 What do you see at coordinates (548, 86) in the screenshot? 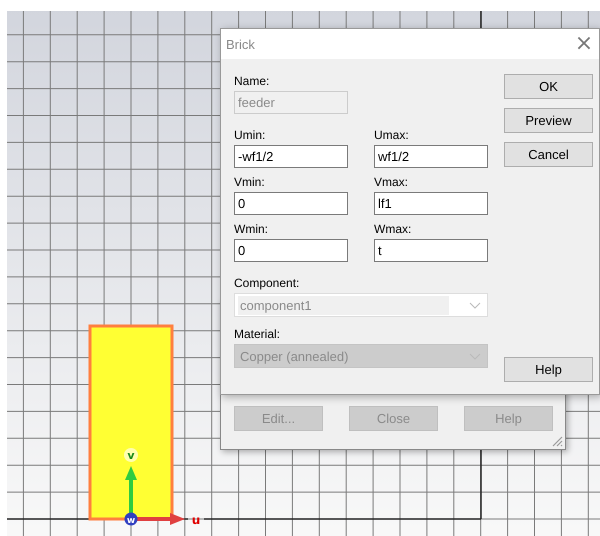
I see `dialog-button: OK` at bounding box center [548, 86].